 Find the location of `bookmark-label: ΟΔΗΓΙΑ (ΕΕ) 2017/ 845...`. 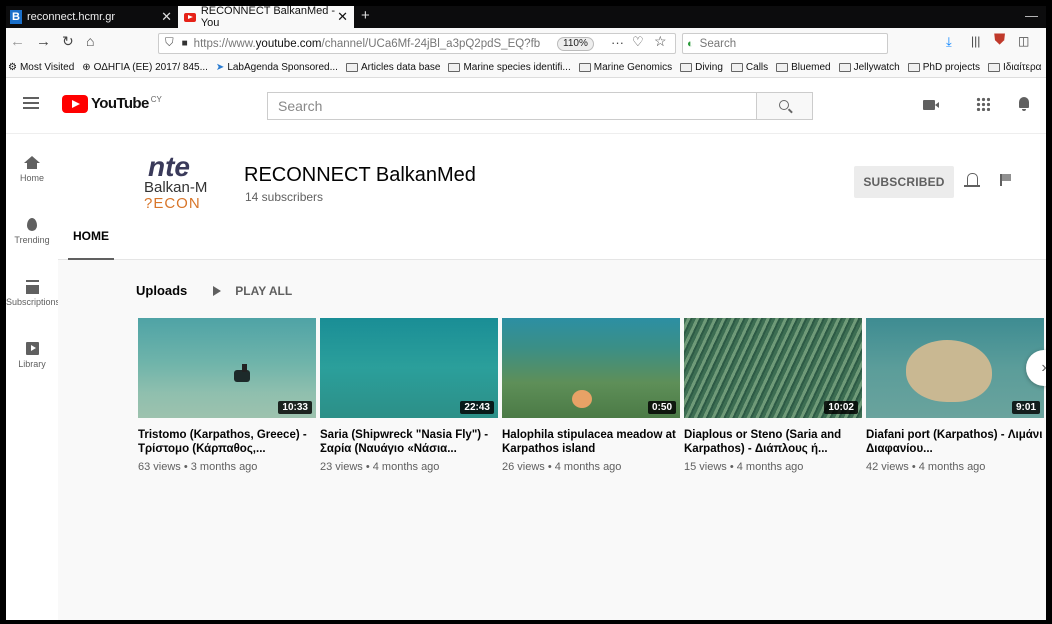

bookmark-label: ΟΔΗΓΙΑ (ΕΕ) 2017/ 845... is located at coordinates (150, 67).